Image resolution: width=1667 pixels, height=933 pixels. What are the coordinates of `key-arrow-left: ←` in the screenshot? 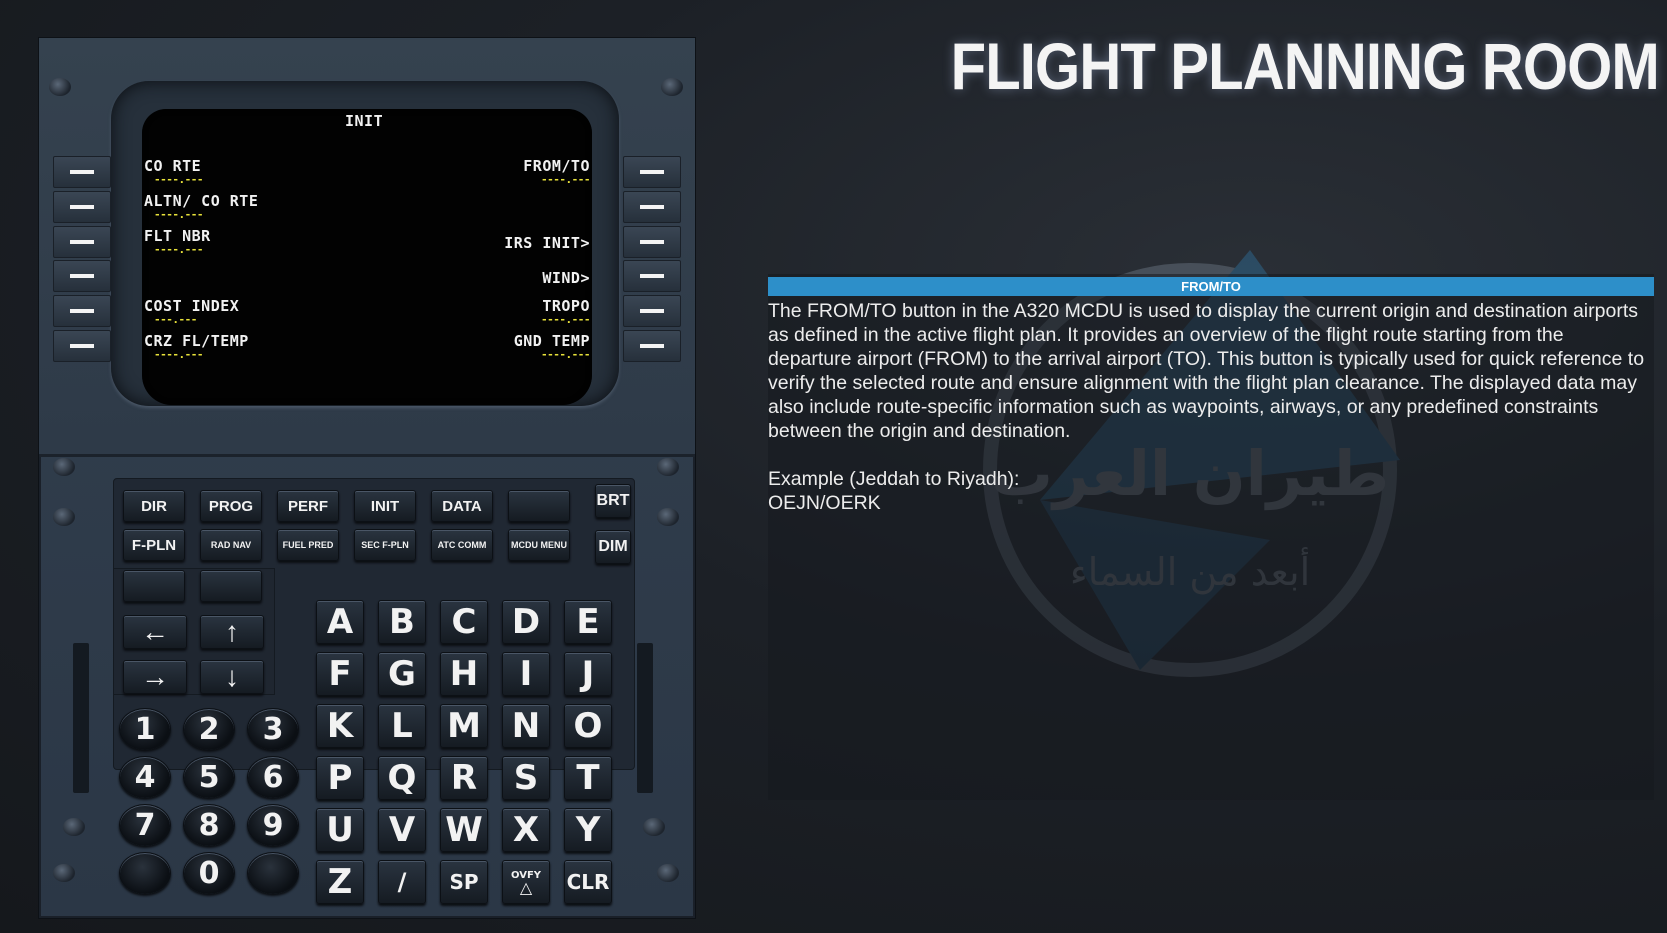 It's located at (155, 632).